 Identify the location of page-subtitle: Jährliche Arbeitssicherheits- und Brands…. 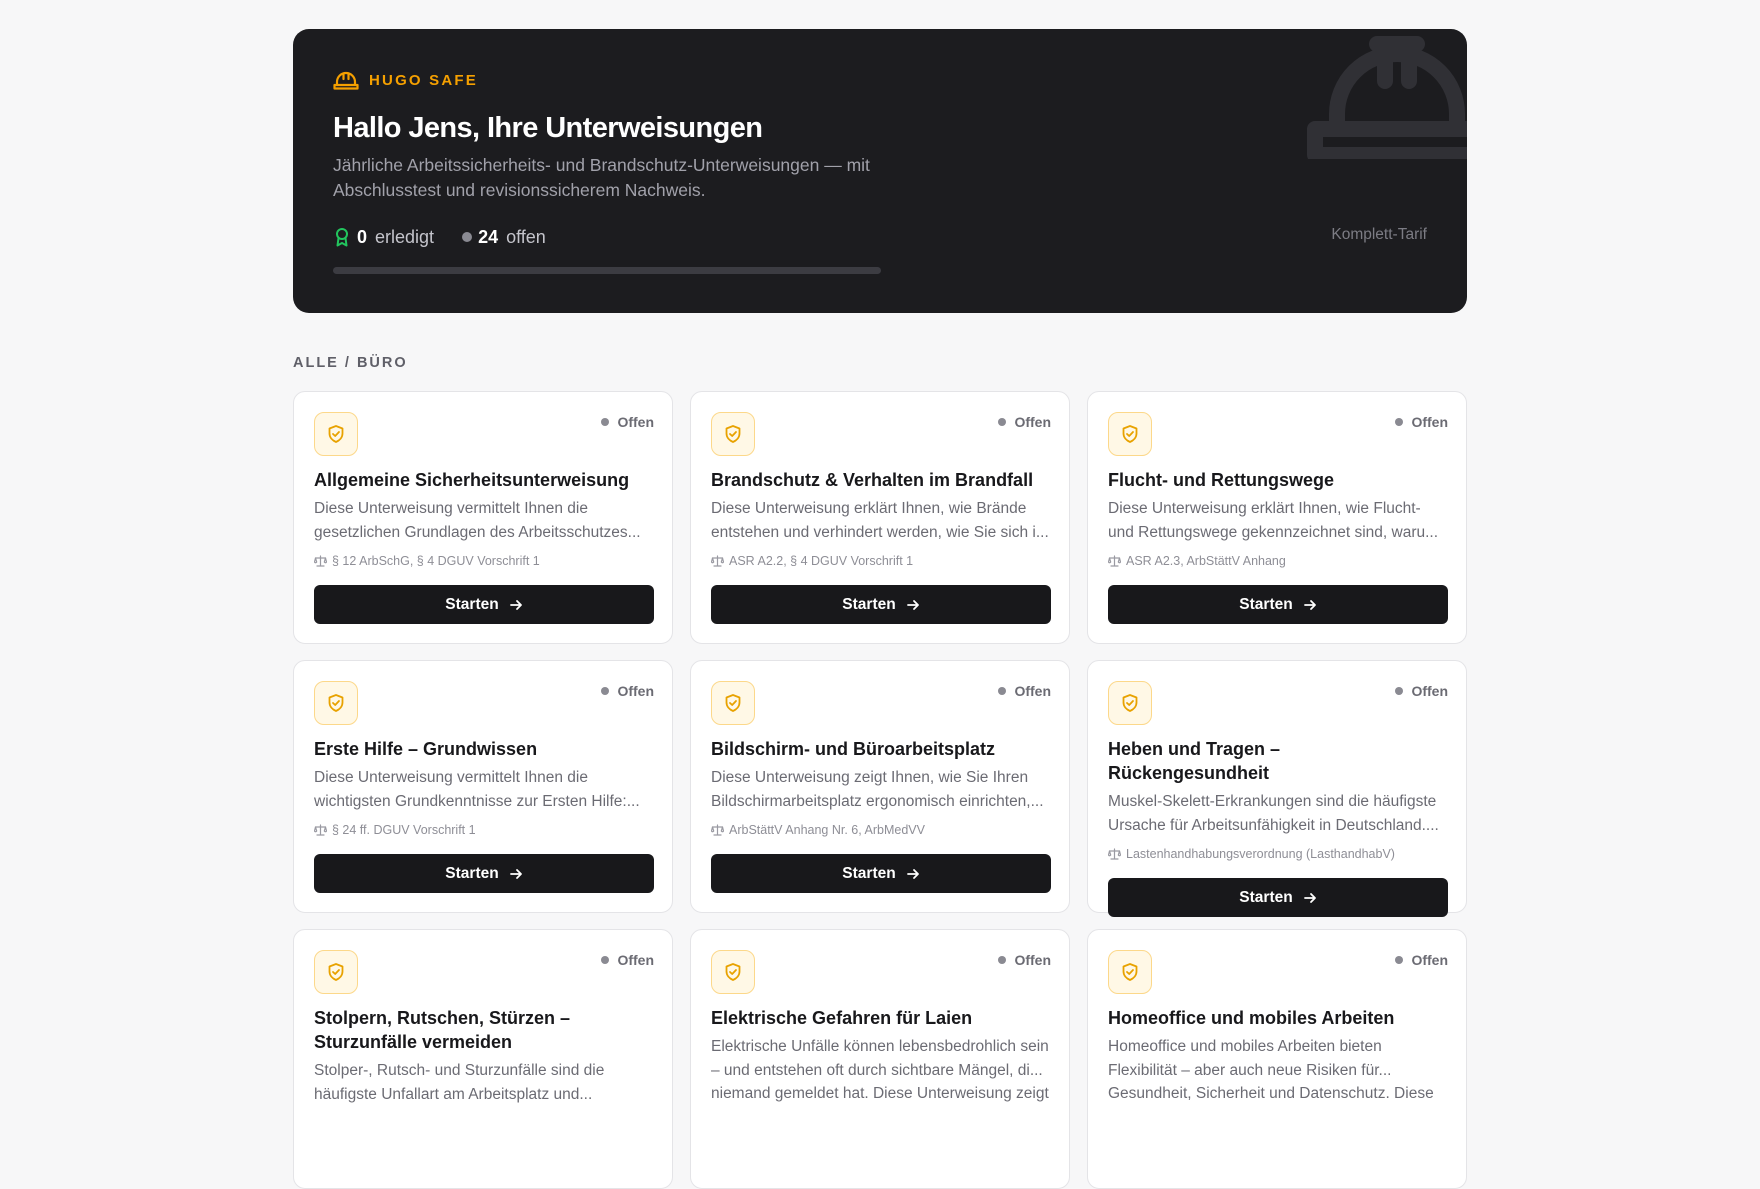
(601, 177).